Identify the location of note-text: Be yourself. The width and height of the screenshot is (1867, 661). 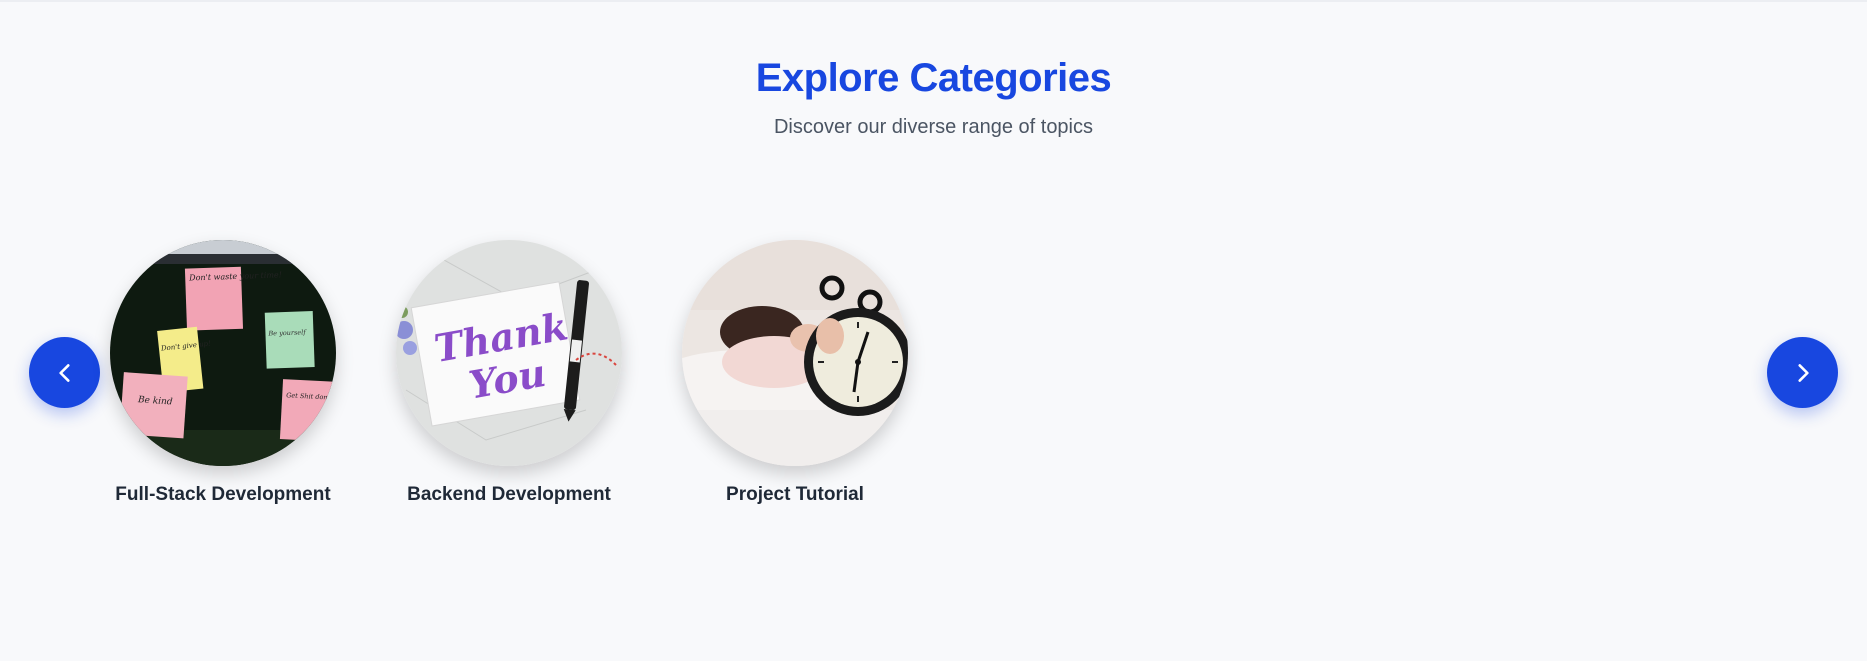
(287, 332).